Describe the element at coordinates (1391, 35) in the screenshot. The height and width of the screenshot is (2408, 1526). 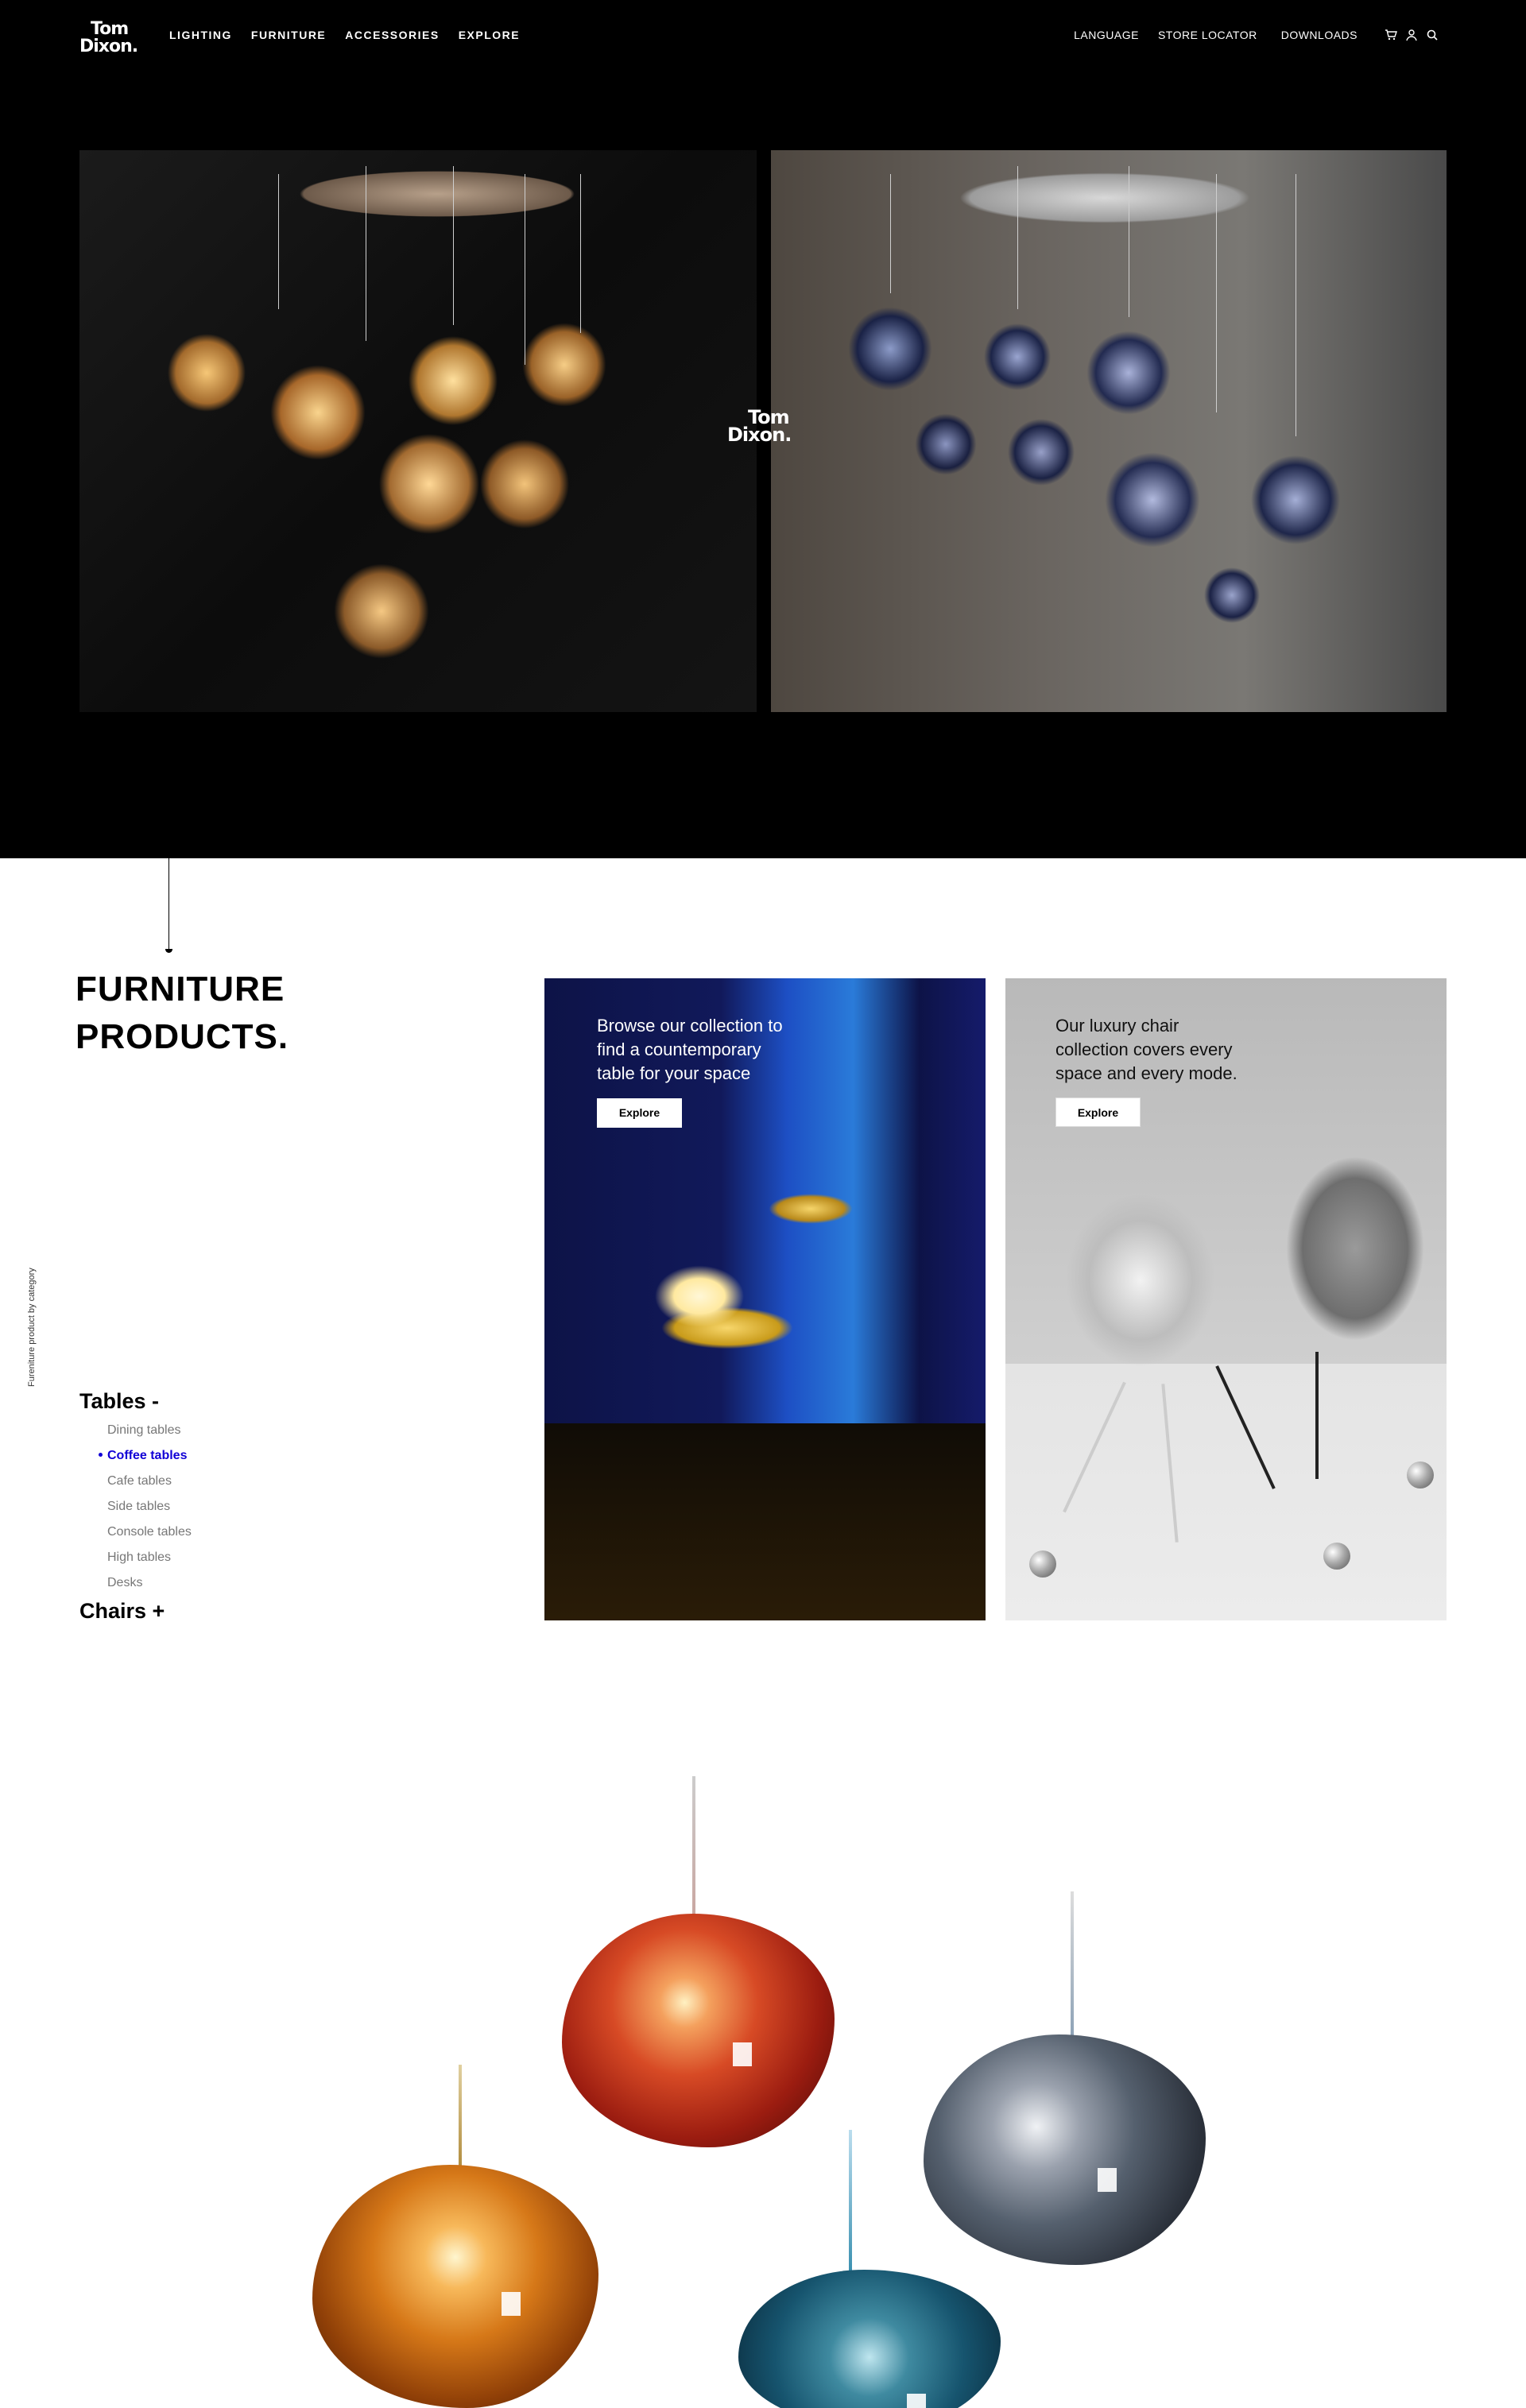
I see `cart-icon` at that location.